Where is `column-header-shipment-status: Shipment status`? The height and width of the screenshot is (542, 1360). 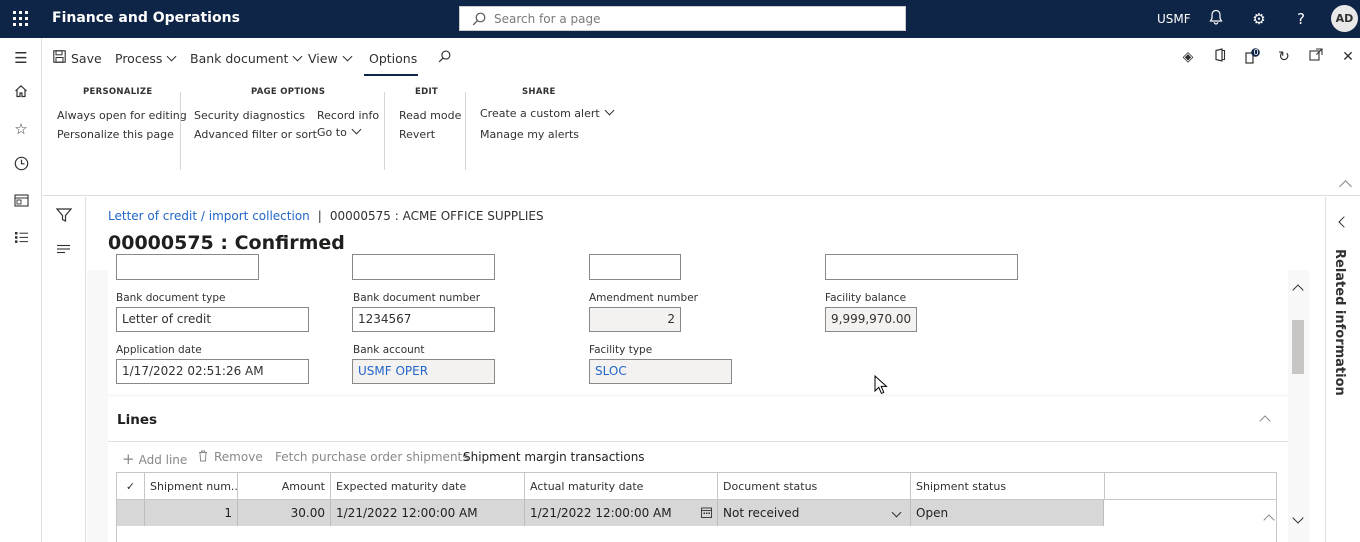 column-header-shipment-status: Shipment status is located at coordinates (1008, 486).